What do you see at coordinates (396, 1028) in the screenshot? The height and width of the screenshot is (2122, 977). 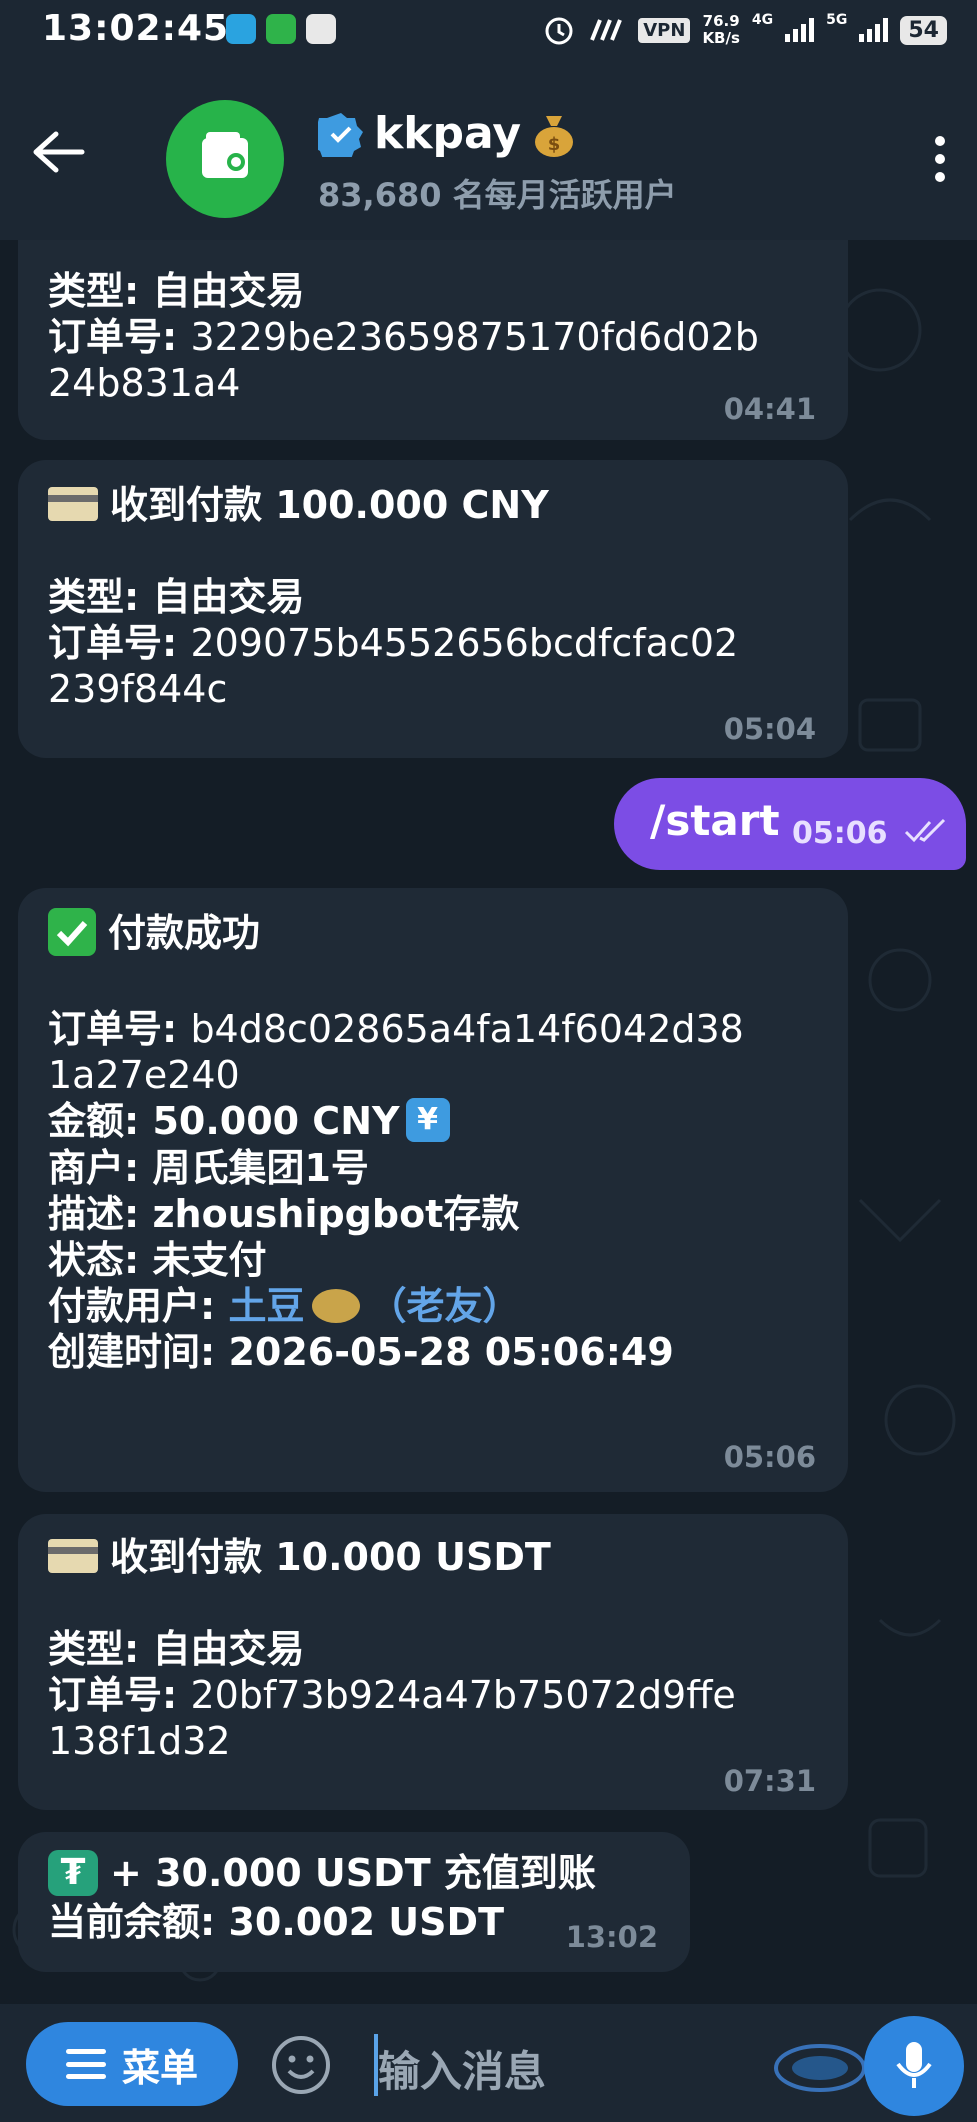 I see `message-line: 订单号: b4d8c02865a4fa14f6042d38` at bounding box center [396, 1028].